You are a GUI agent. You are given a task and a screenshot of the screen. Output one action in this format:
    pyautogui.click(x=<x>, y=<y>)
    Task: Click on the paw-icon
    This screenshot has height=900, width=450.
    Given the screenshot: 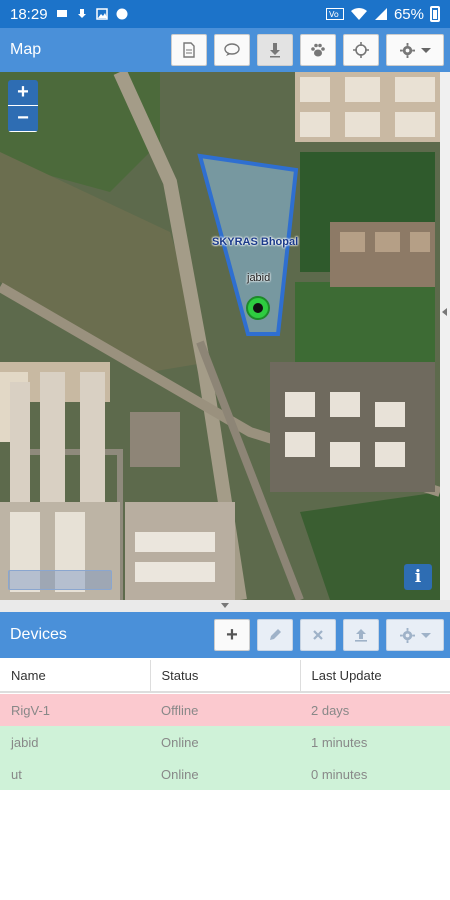 What is the action you would take?
    pyautogui.click(x=318, y=50)
    